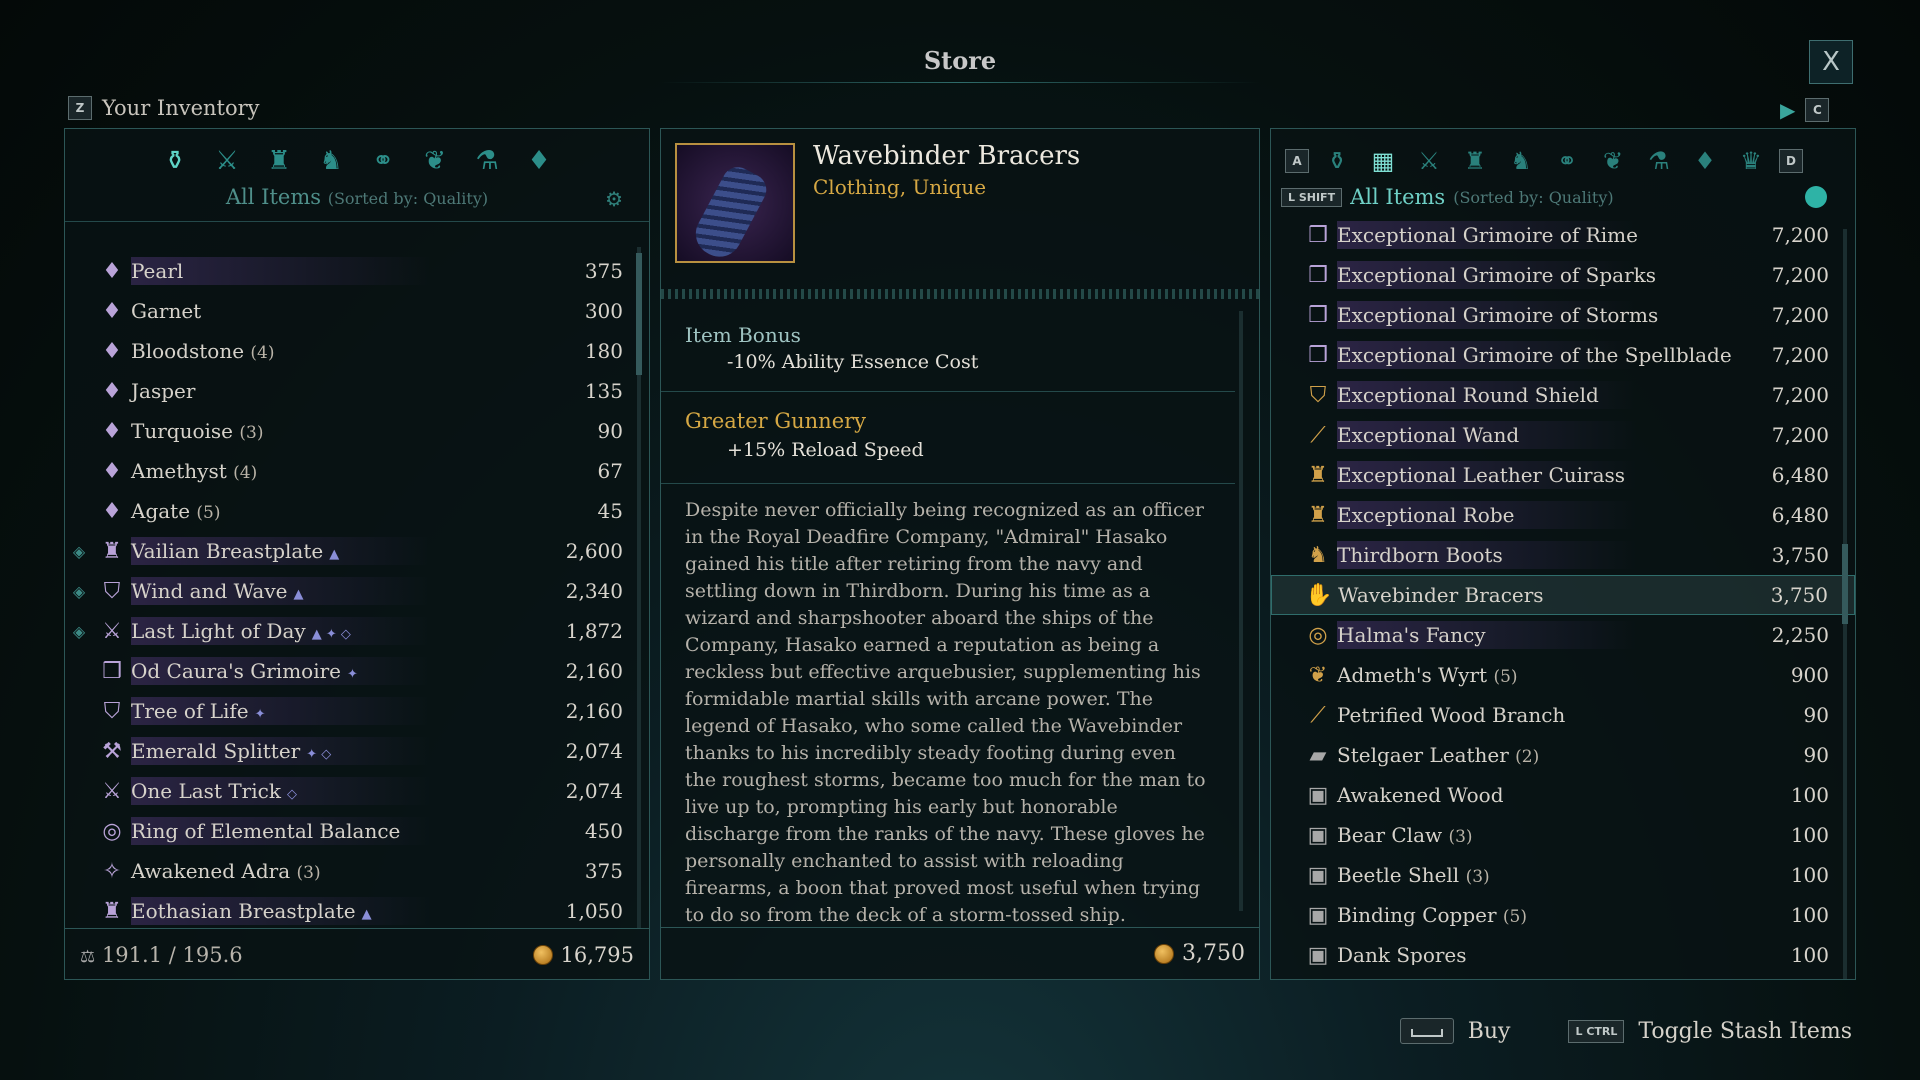 This screenshot has width=1920, height=1080. I want to click on buy-hint: Buy, so click(1489, 1031).